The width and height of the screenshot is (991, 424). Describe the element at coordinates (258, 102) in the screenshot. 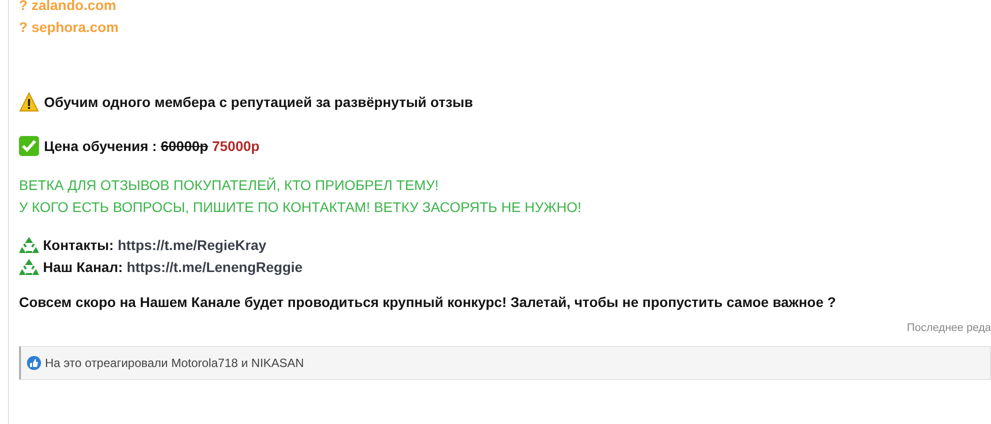

I see `notice-text: Обучим одного мембера с репутацией за развёрнутый отзыв` at that location.